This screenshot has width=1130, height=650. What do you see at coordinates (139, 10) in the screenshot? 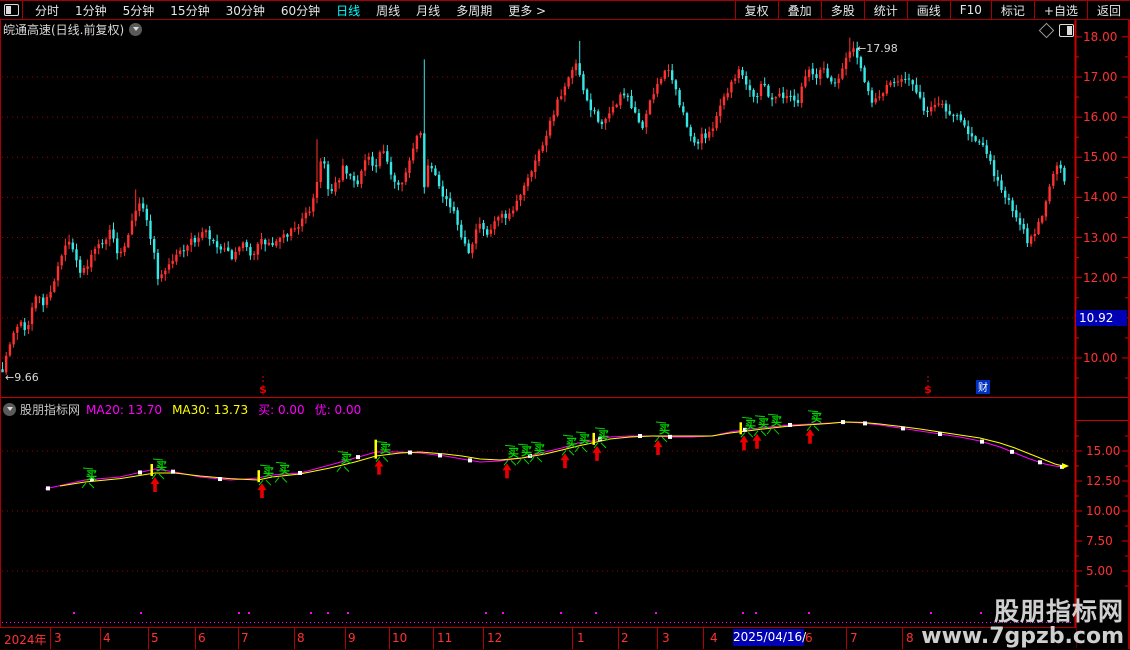
I see `menu-item-5min: 5分钟` at bounding box center [139, 10].